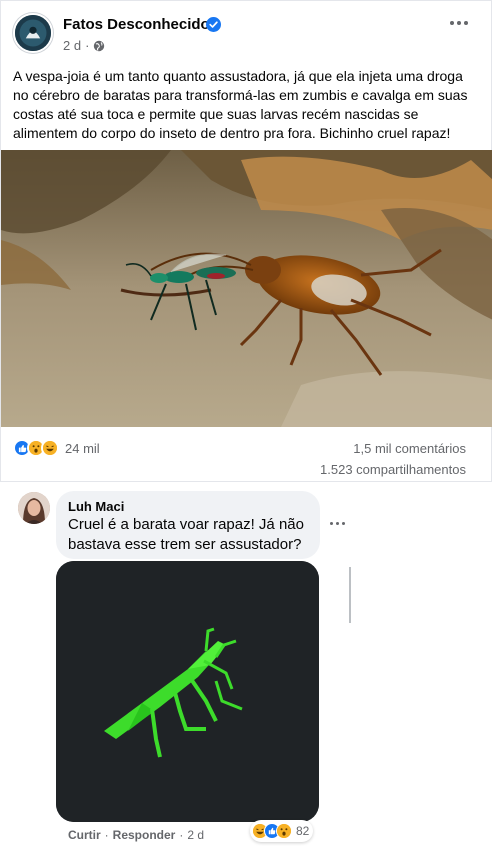  I want to click on wow-reaction-icon, so click(284, 831).